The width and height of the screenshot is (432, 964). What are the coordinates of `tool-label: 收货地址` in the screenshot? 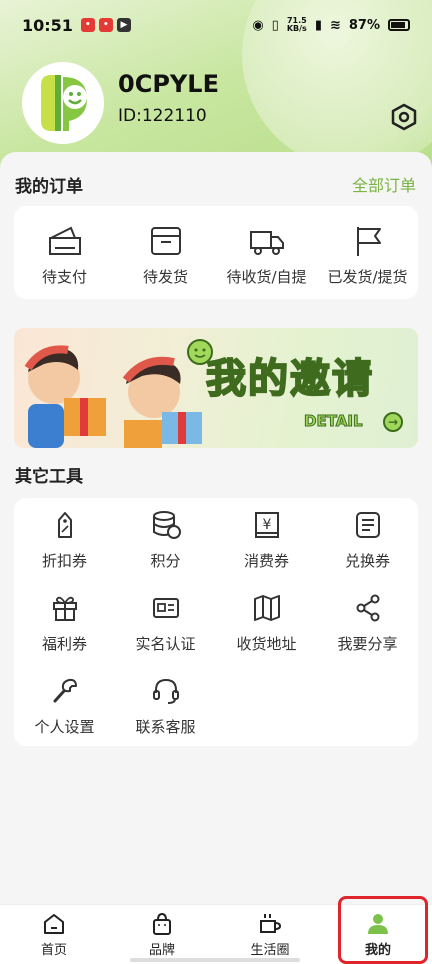 It's located at (266, 644).